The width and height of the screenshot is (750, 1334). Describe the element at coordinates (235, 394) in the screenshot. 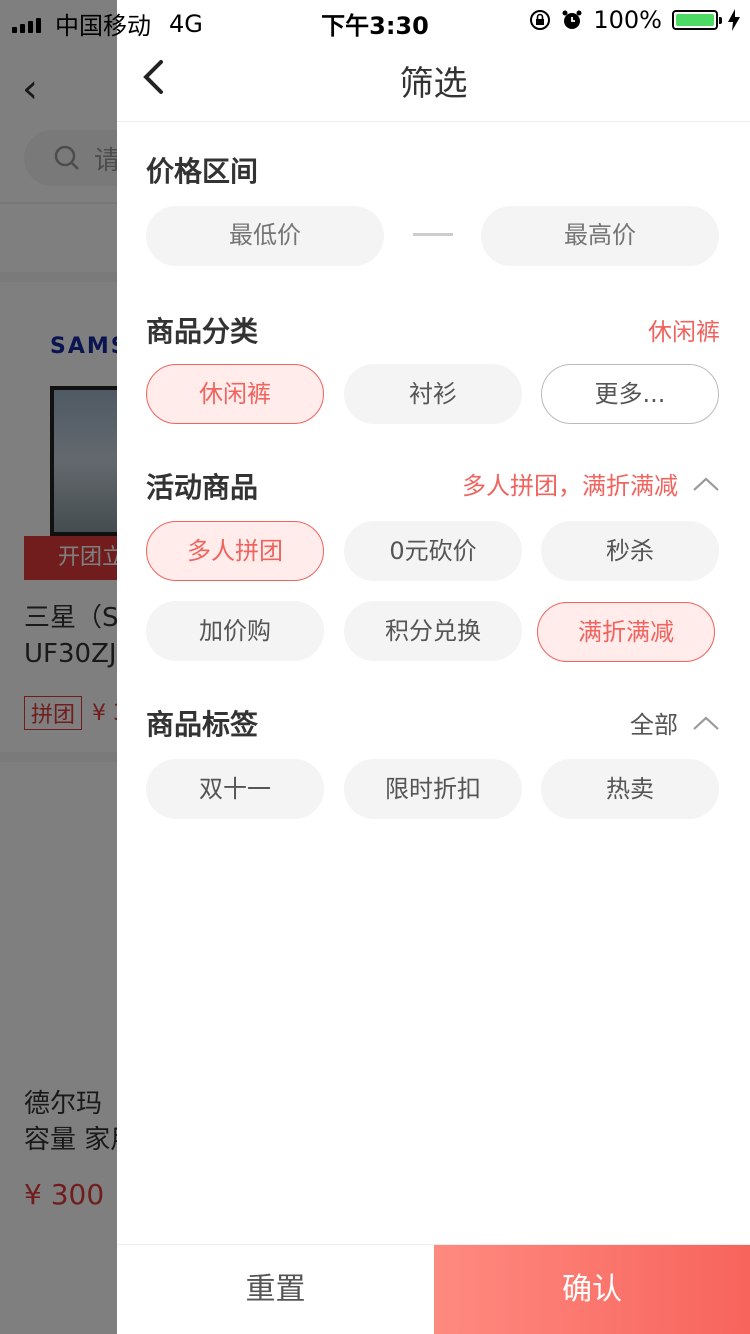

I see `category-chip-casual-pants: 休闲裤` at that location.